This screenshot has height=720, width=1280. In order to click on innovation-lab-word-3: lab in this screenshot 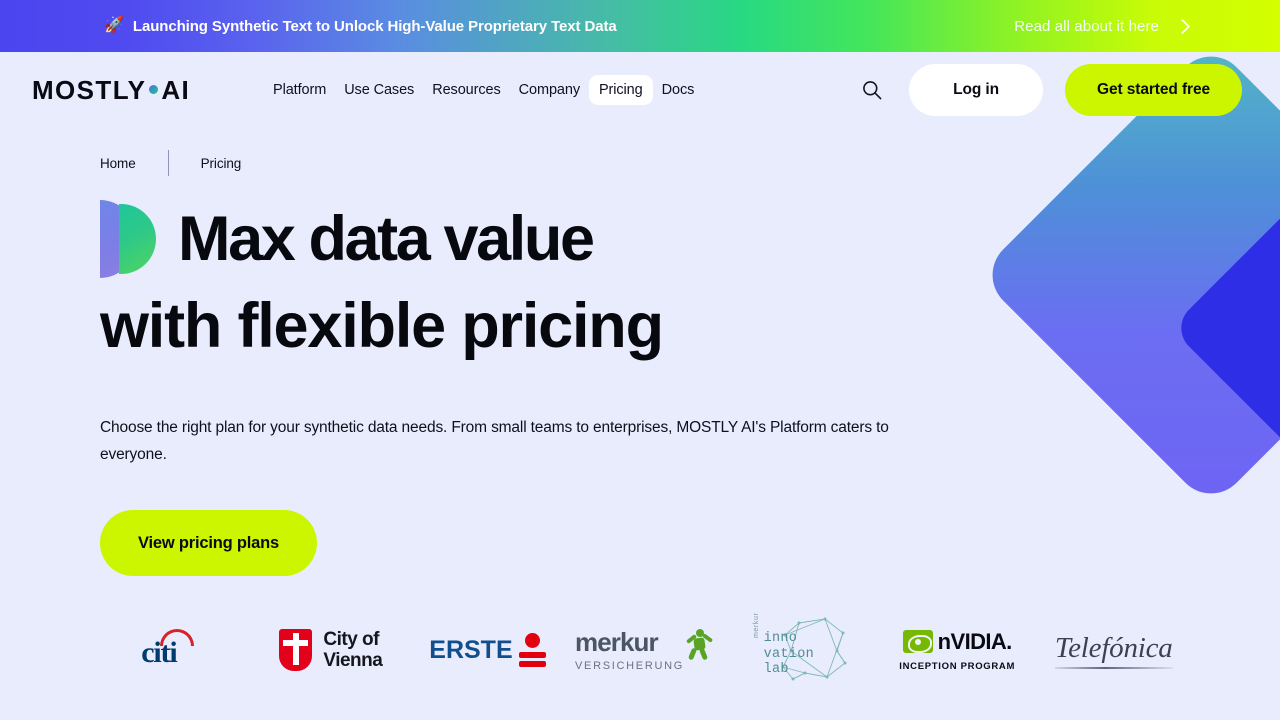, I will do `click(776, 670)`.